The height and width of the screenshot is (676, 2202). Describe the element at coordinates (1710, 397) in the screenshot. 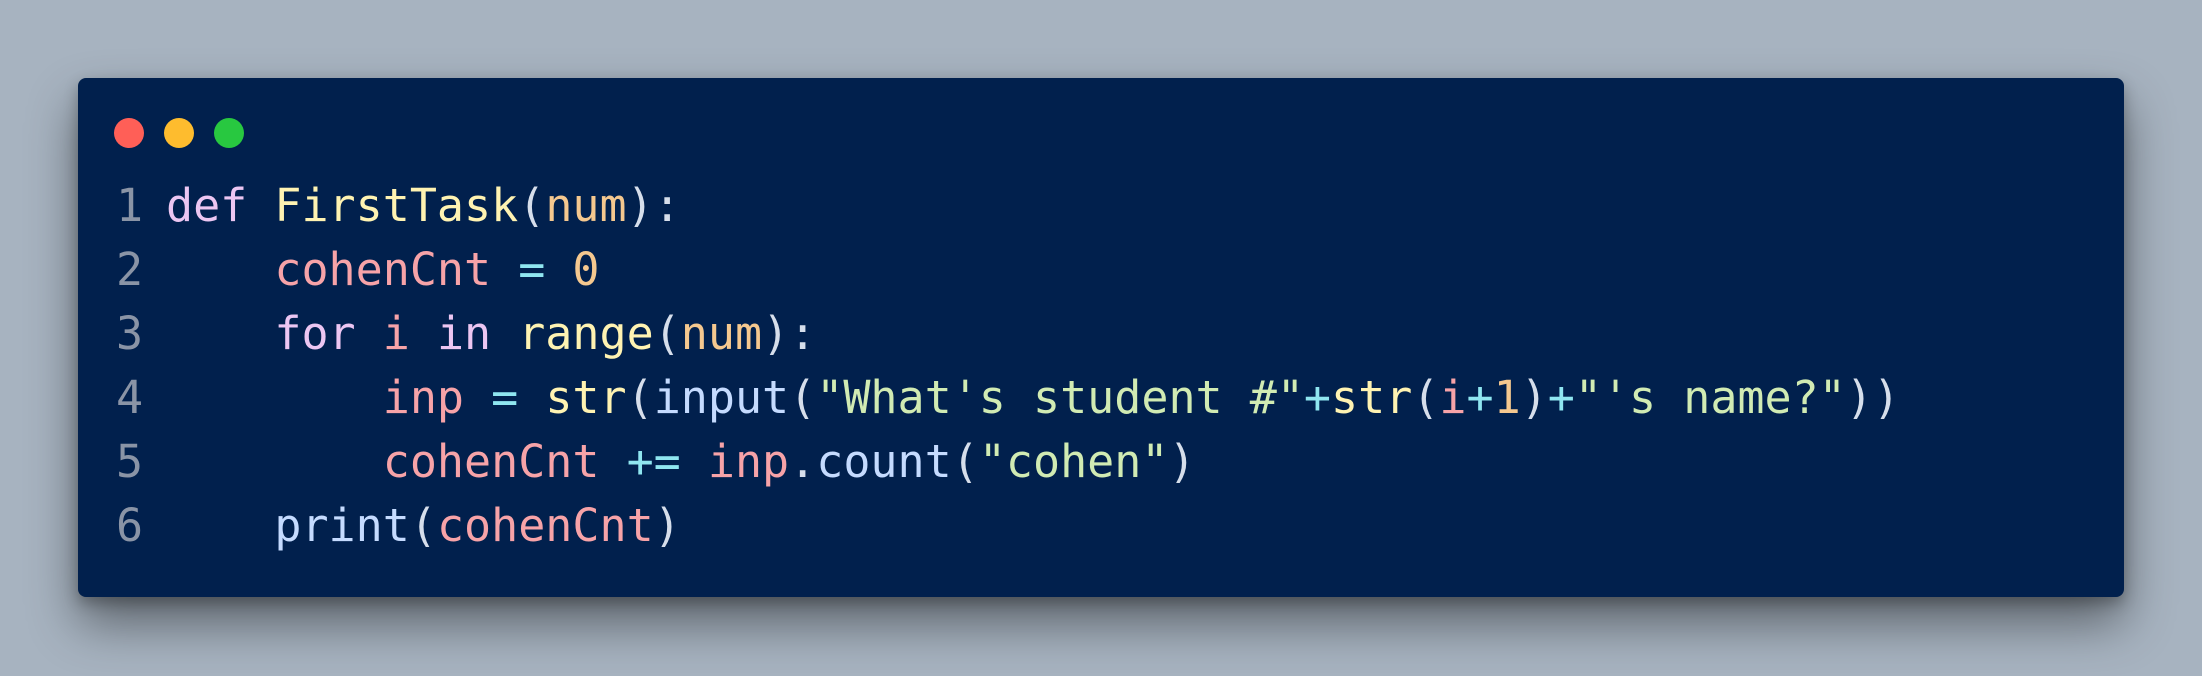

I see `code-token: "'s name?"` at that location.